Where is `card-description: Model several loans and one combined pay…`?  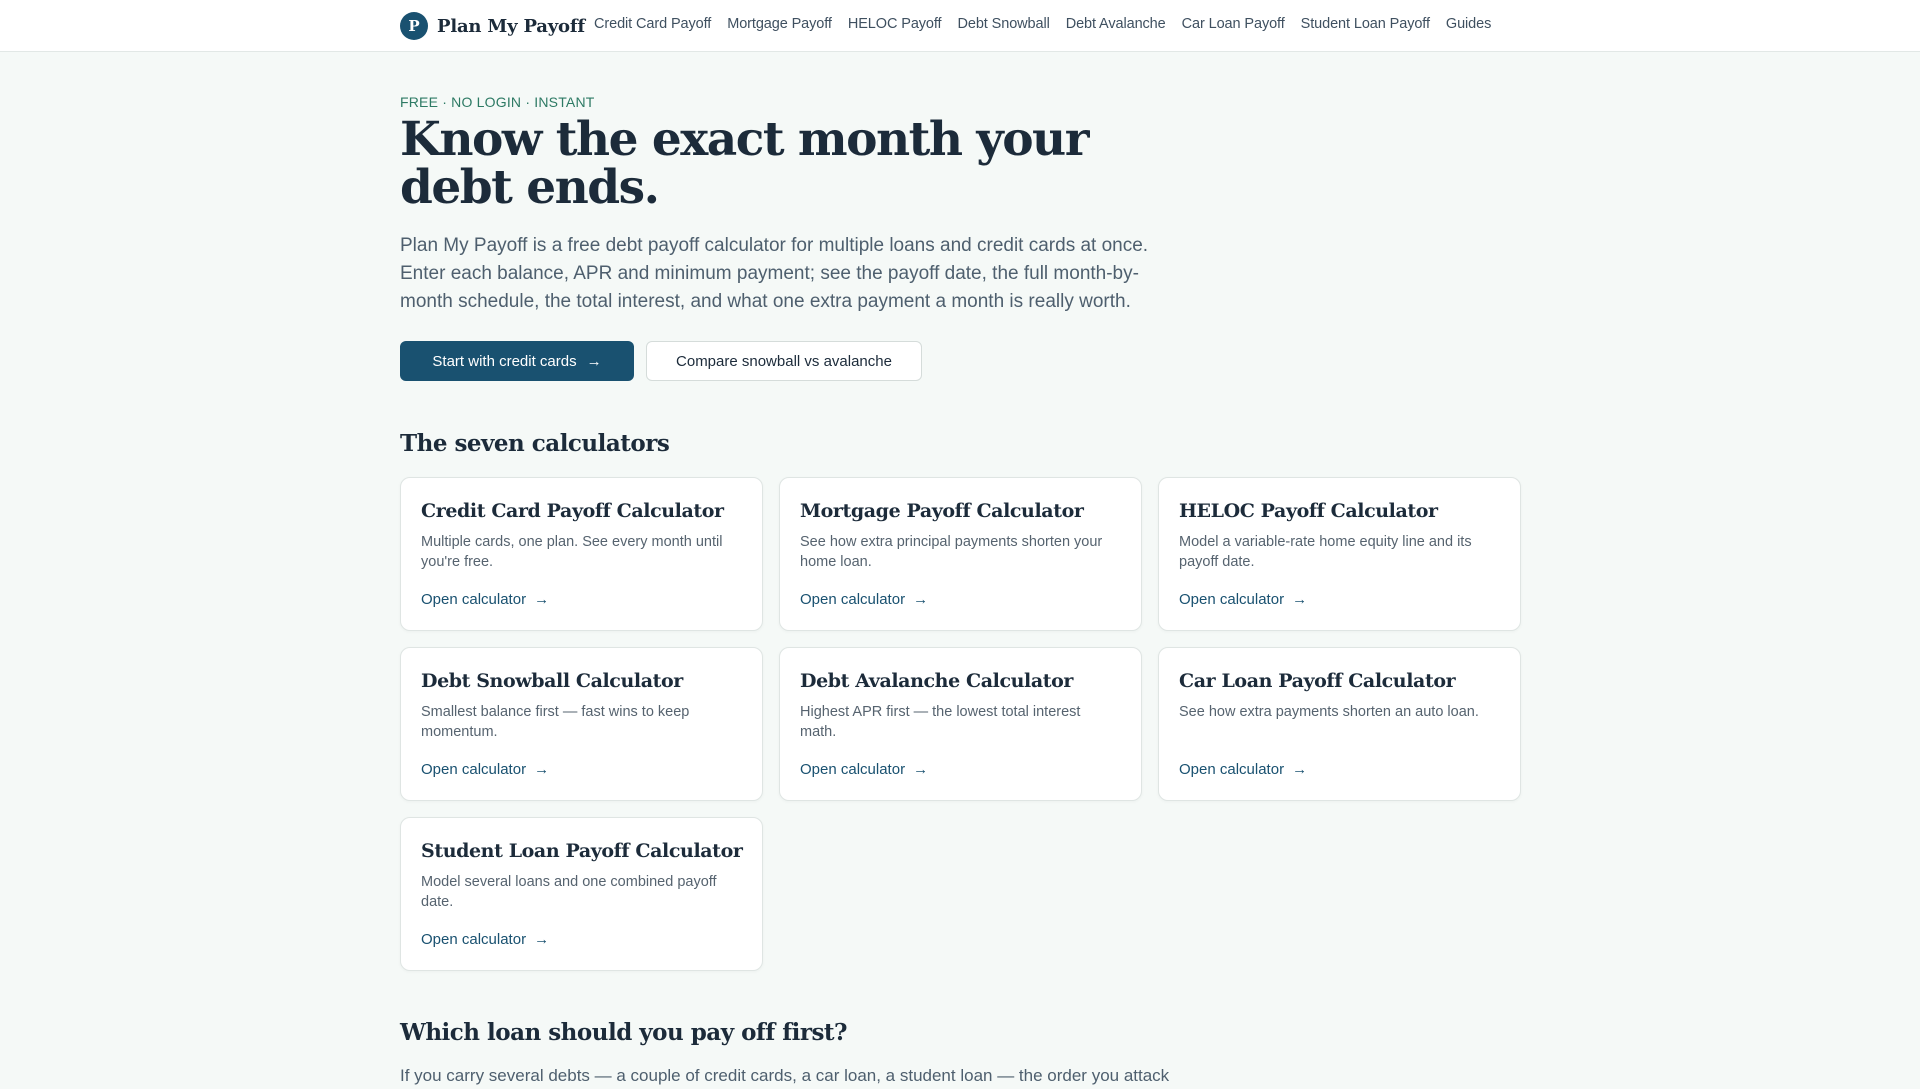
card-description: Model several loans and one combined pay… is located at coordinates (569, 892).